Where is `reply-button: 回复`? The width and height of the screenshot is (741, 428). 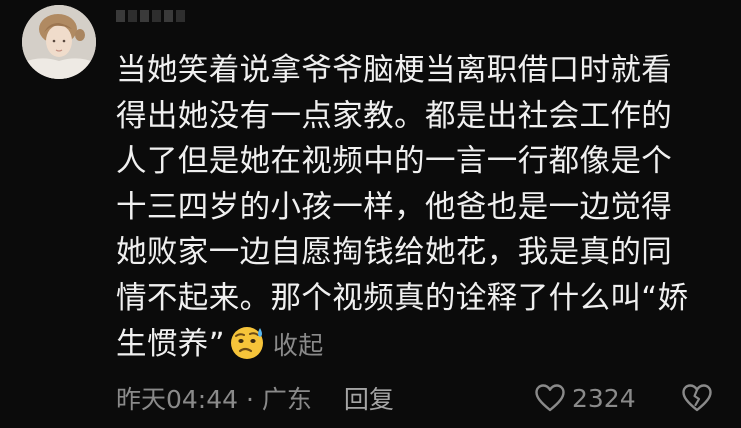
reply-button: 回复 is located at coordinates (369, 398).